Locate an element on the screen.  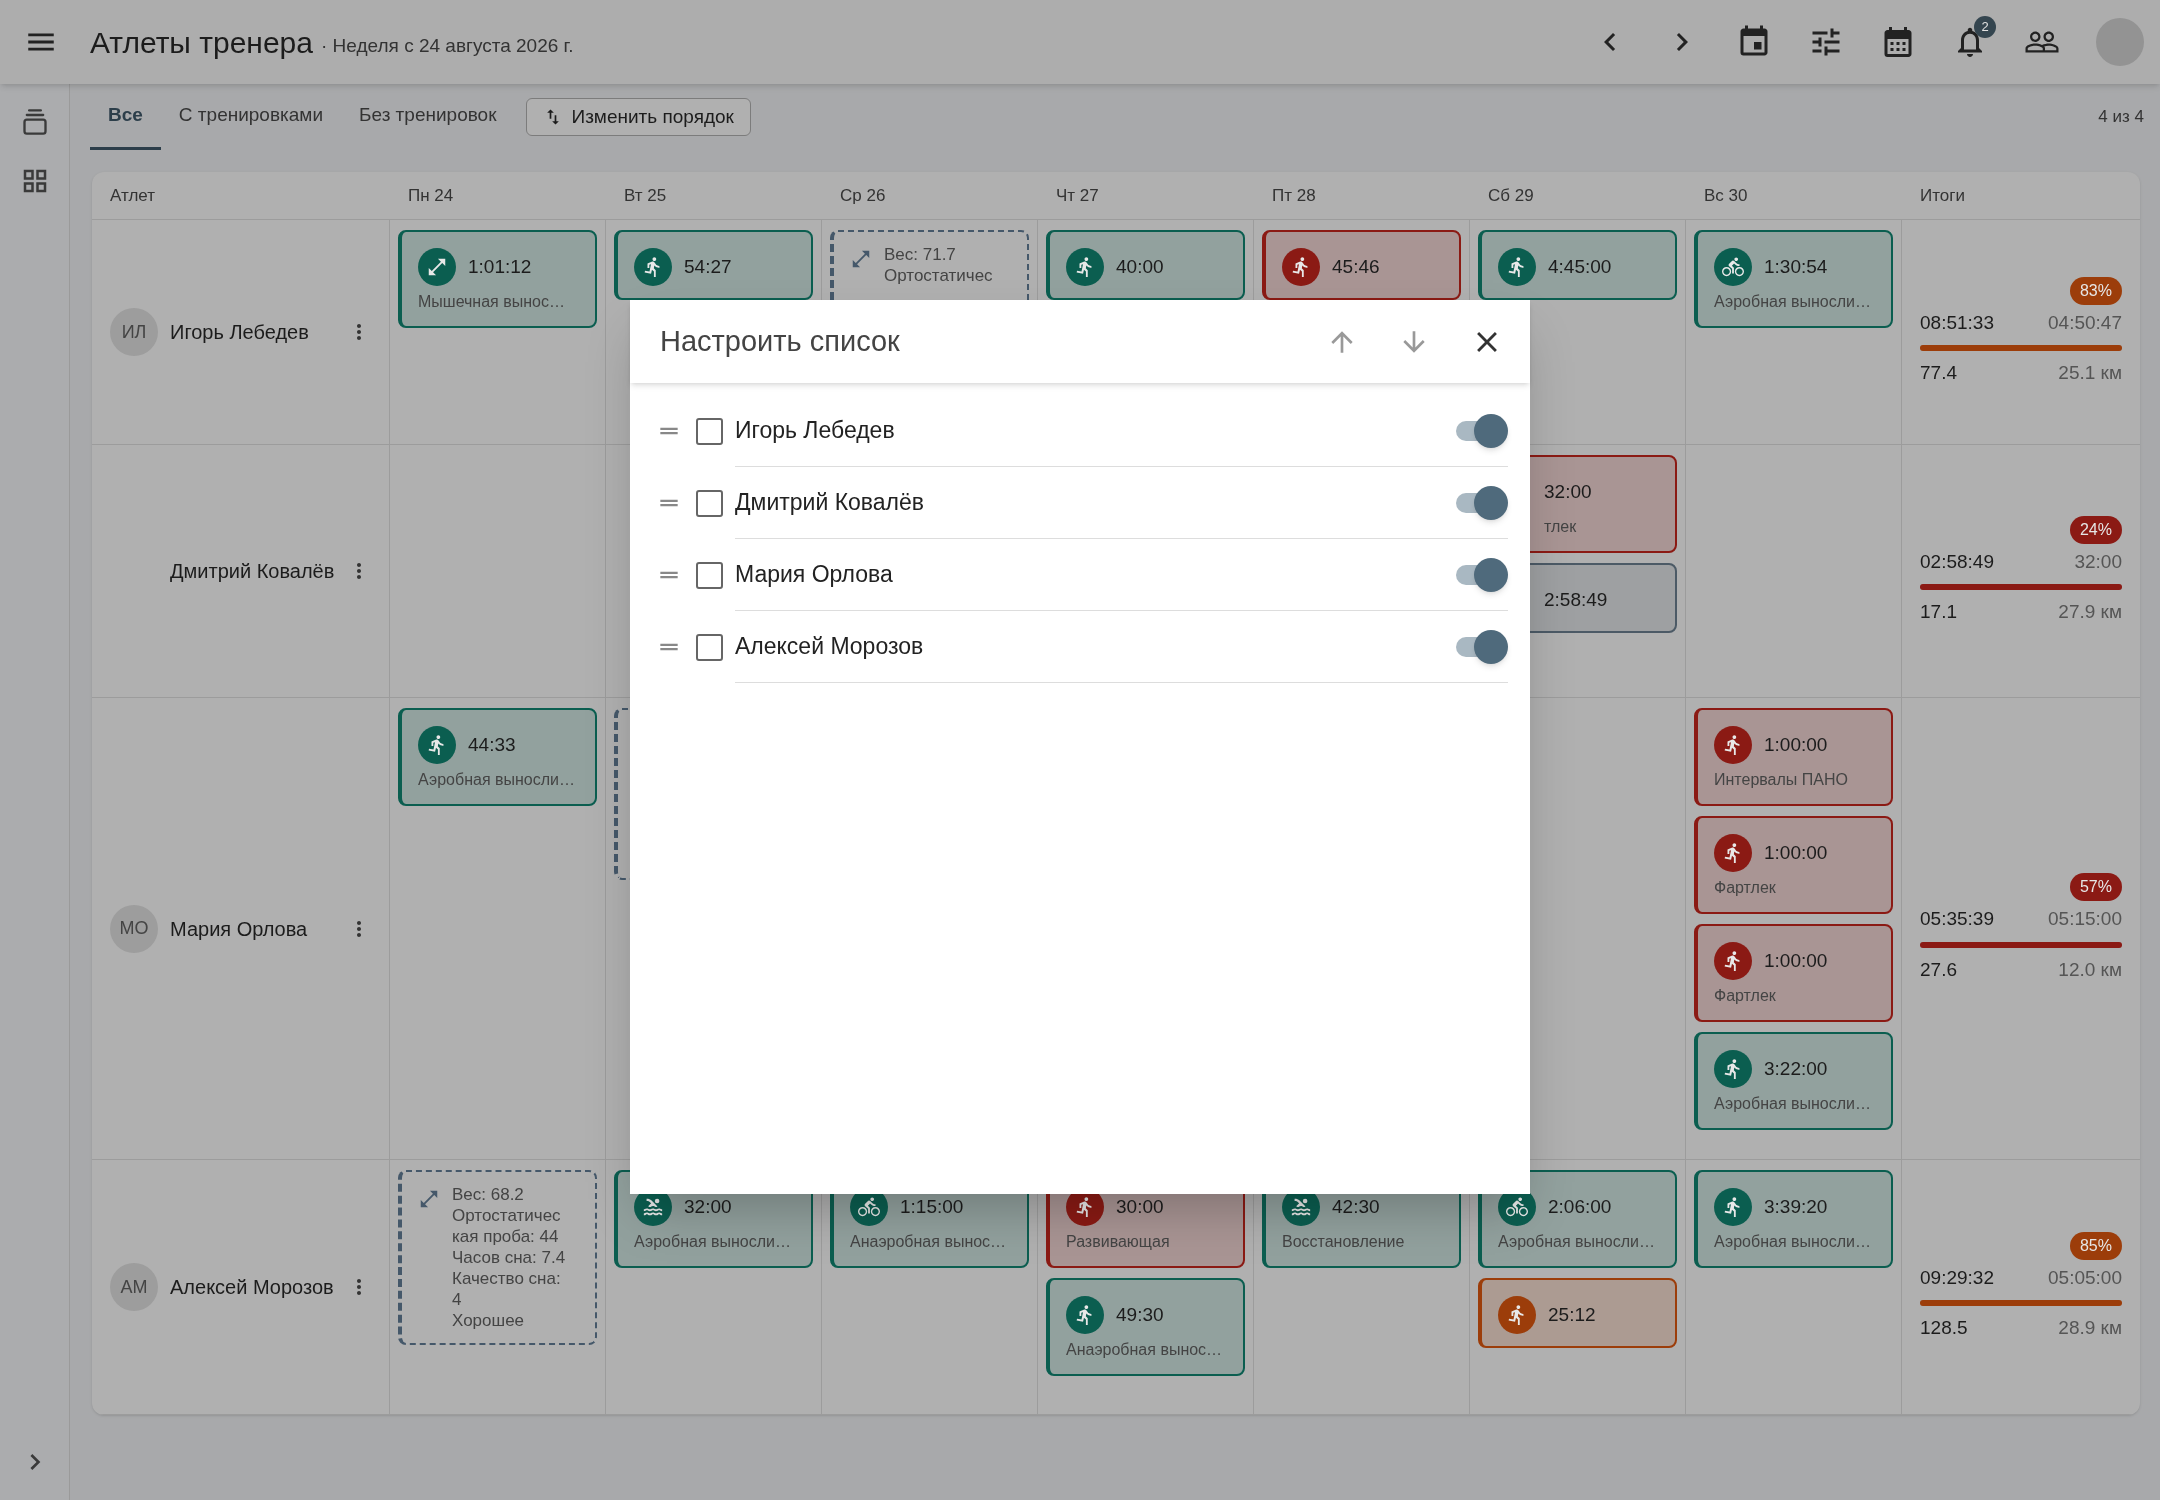
stacked-cards-icon is located at coordinates (34, 122).